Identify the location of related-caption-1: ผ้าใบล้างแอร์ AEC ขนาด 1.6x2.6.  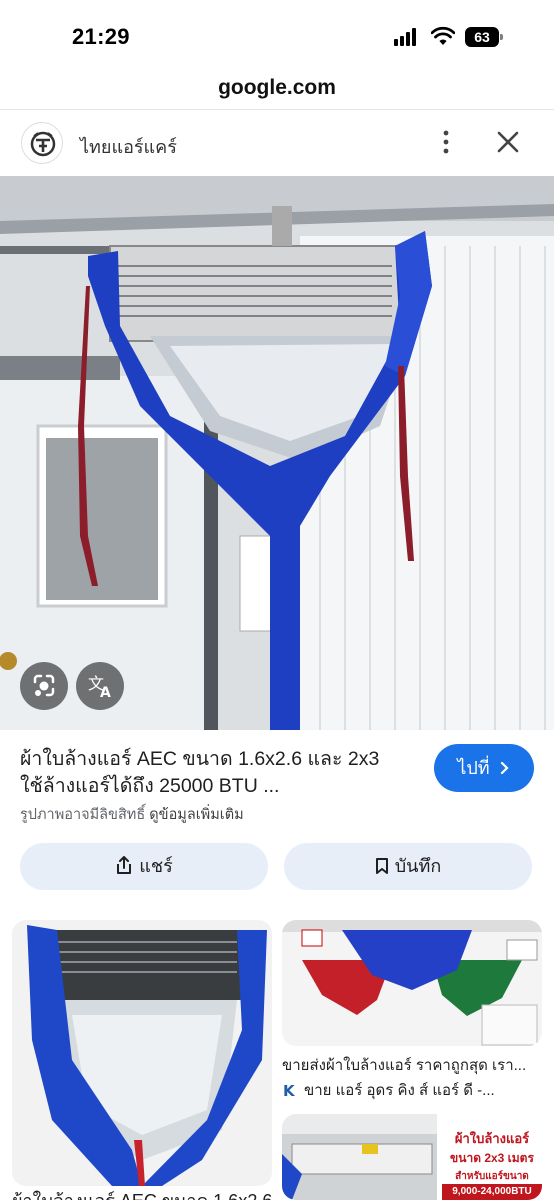
(142, 1193).